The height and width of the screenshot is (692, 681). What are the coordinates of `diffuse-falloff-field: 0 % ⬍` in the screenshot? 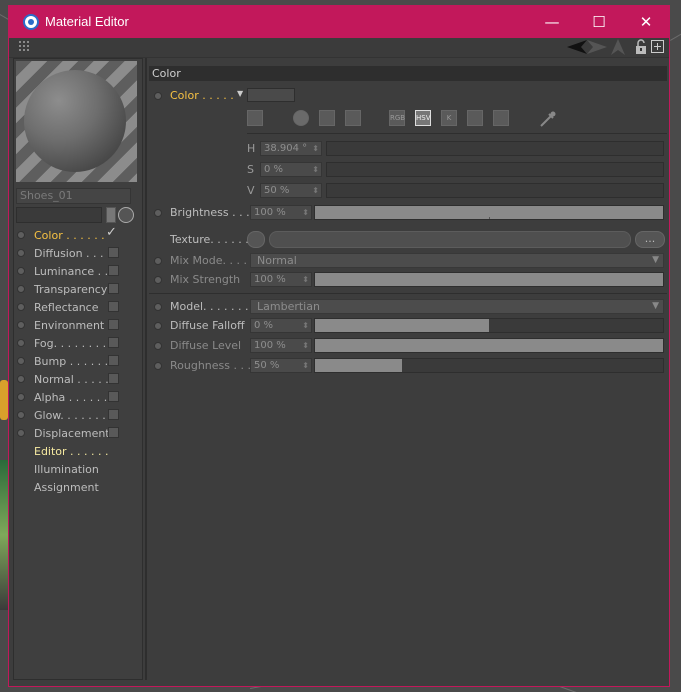 It's located at (281, 325).